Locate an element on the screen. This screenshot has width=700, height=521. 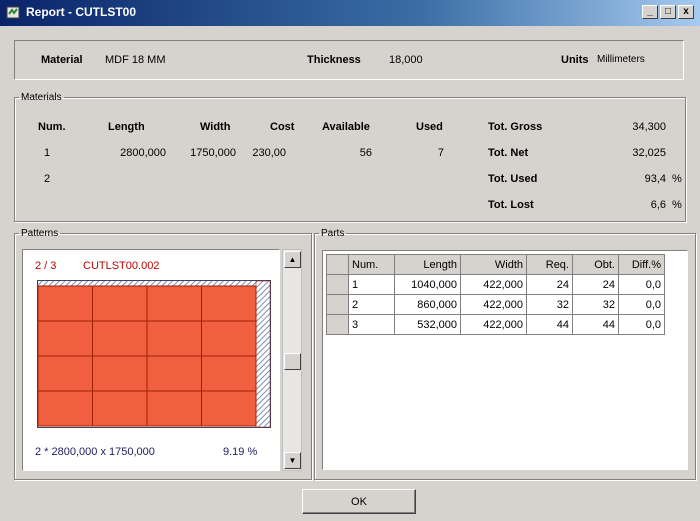
mat-row1-cost: 230,00 is located at coordinates (269, 153).